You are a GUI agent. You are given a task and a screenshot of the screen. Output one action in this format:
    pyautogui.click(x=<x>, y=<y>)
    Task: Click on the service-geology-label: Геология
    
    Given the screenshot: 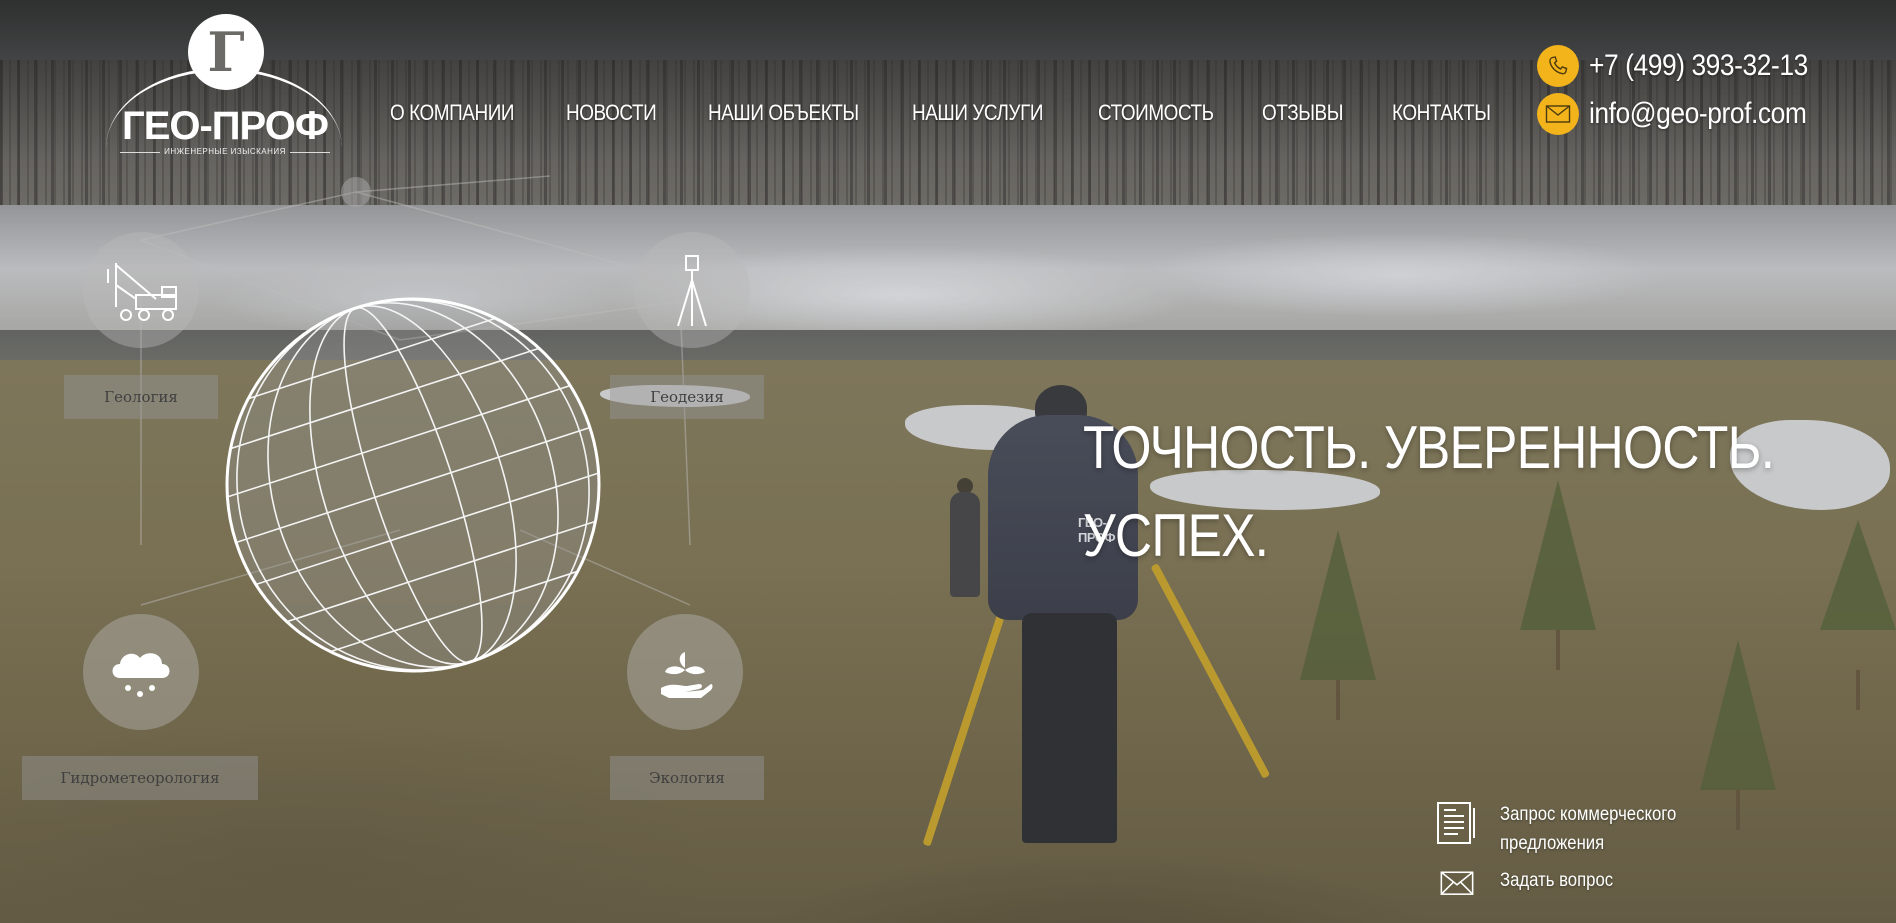 What is the action you would take?
    pyautogui.click(x=141, y=397)
    